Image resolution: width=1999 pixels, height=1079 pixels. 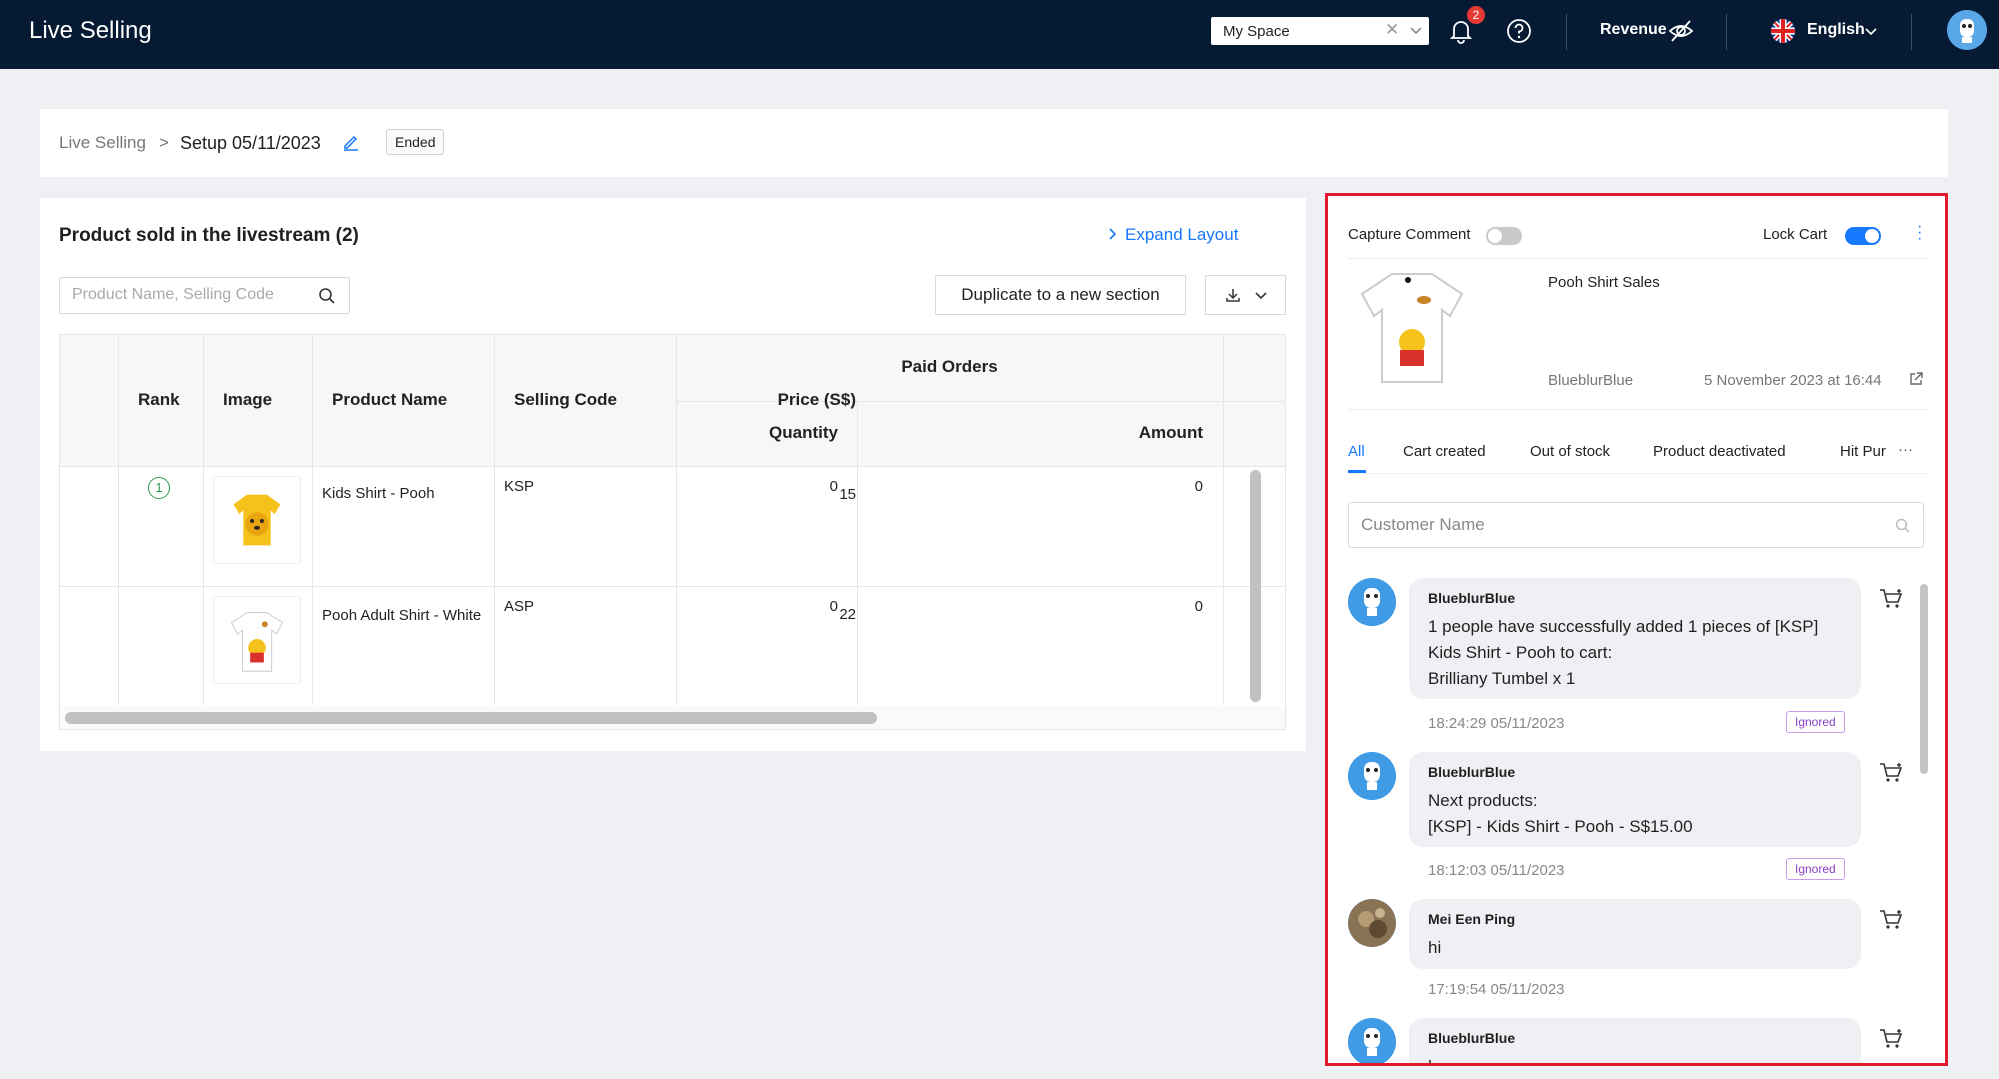 I want to click on message-text: hey, so click(x=1638, y=1058).